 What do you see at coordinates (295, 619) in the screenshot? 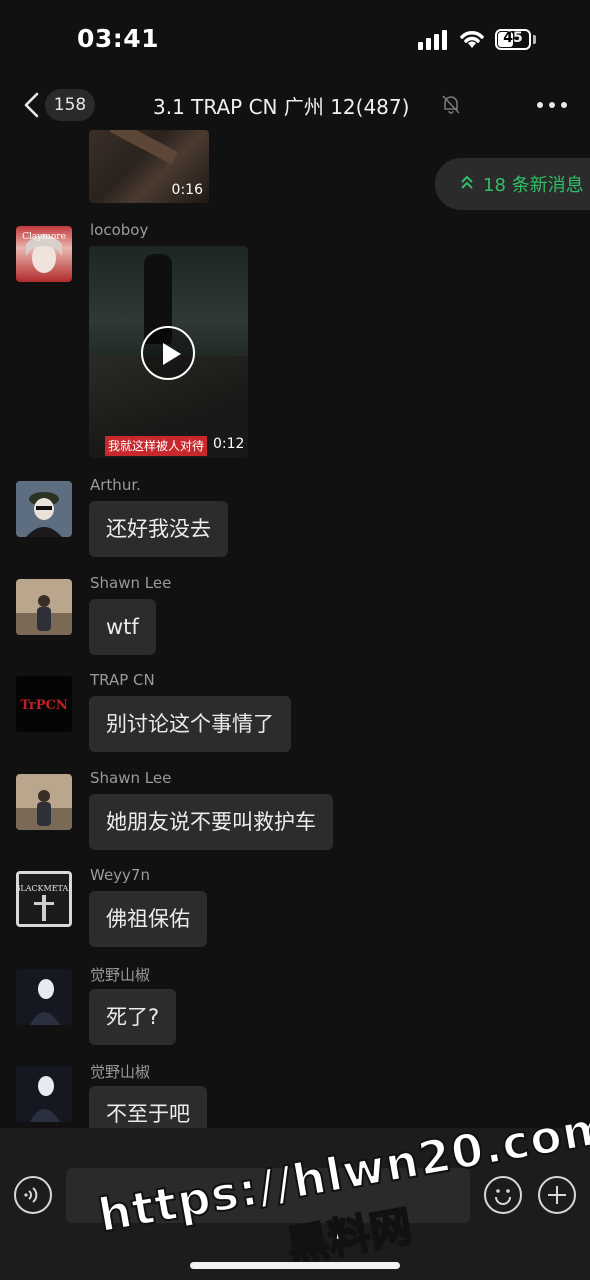
I see `message-item: Shawn Lee wtf` at bounding box center [295, 619].